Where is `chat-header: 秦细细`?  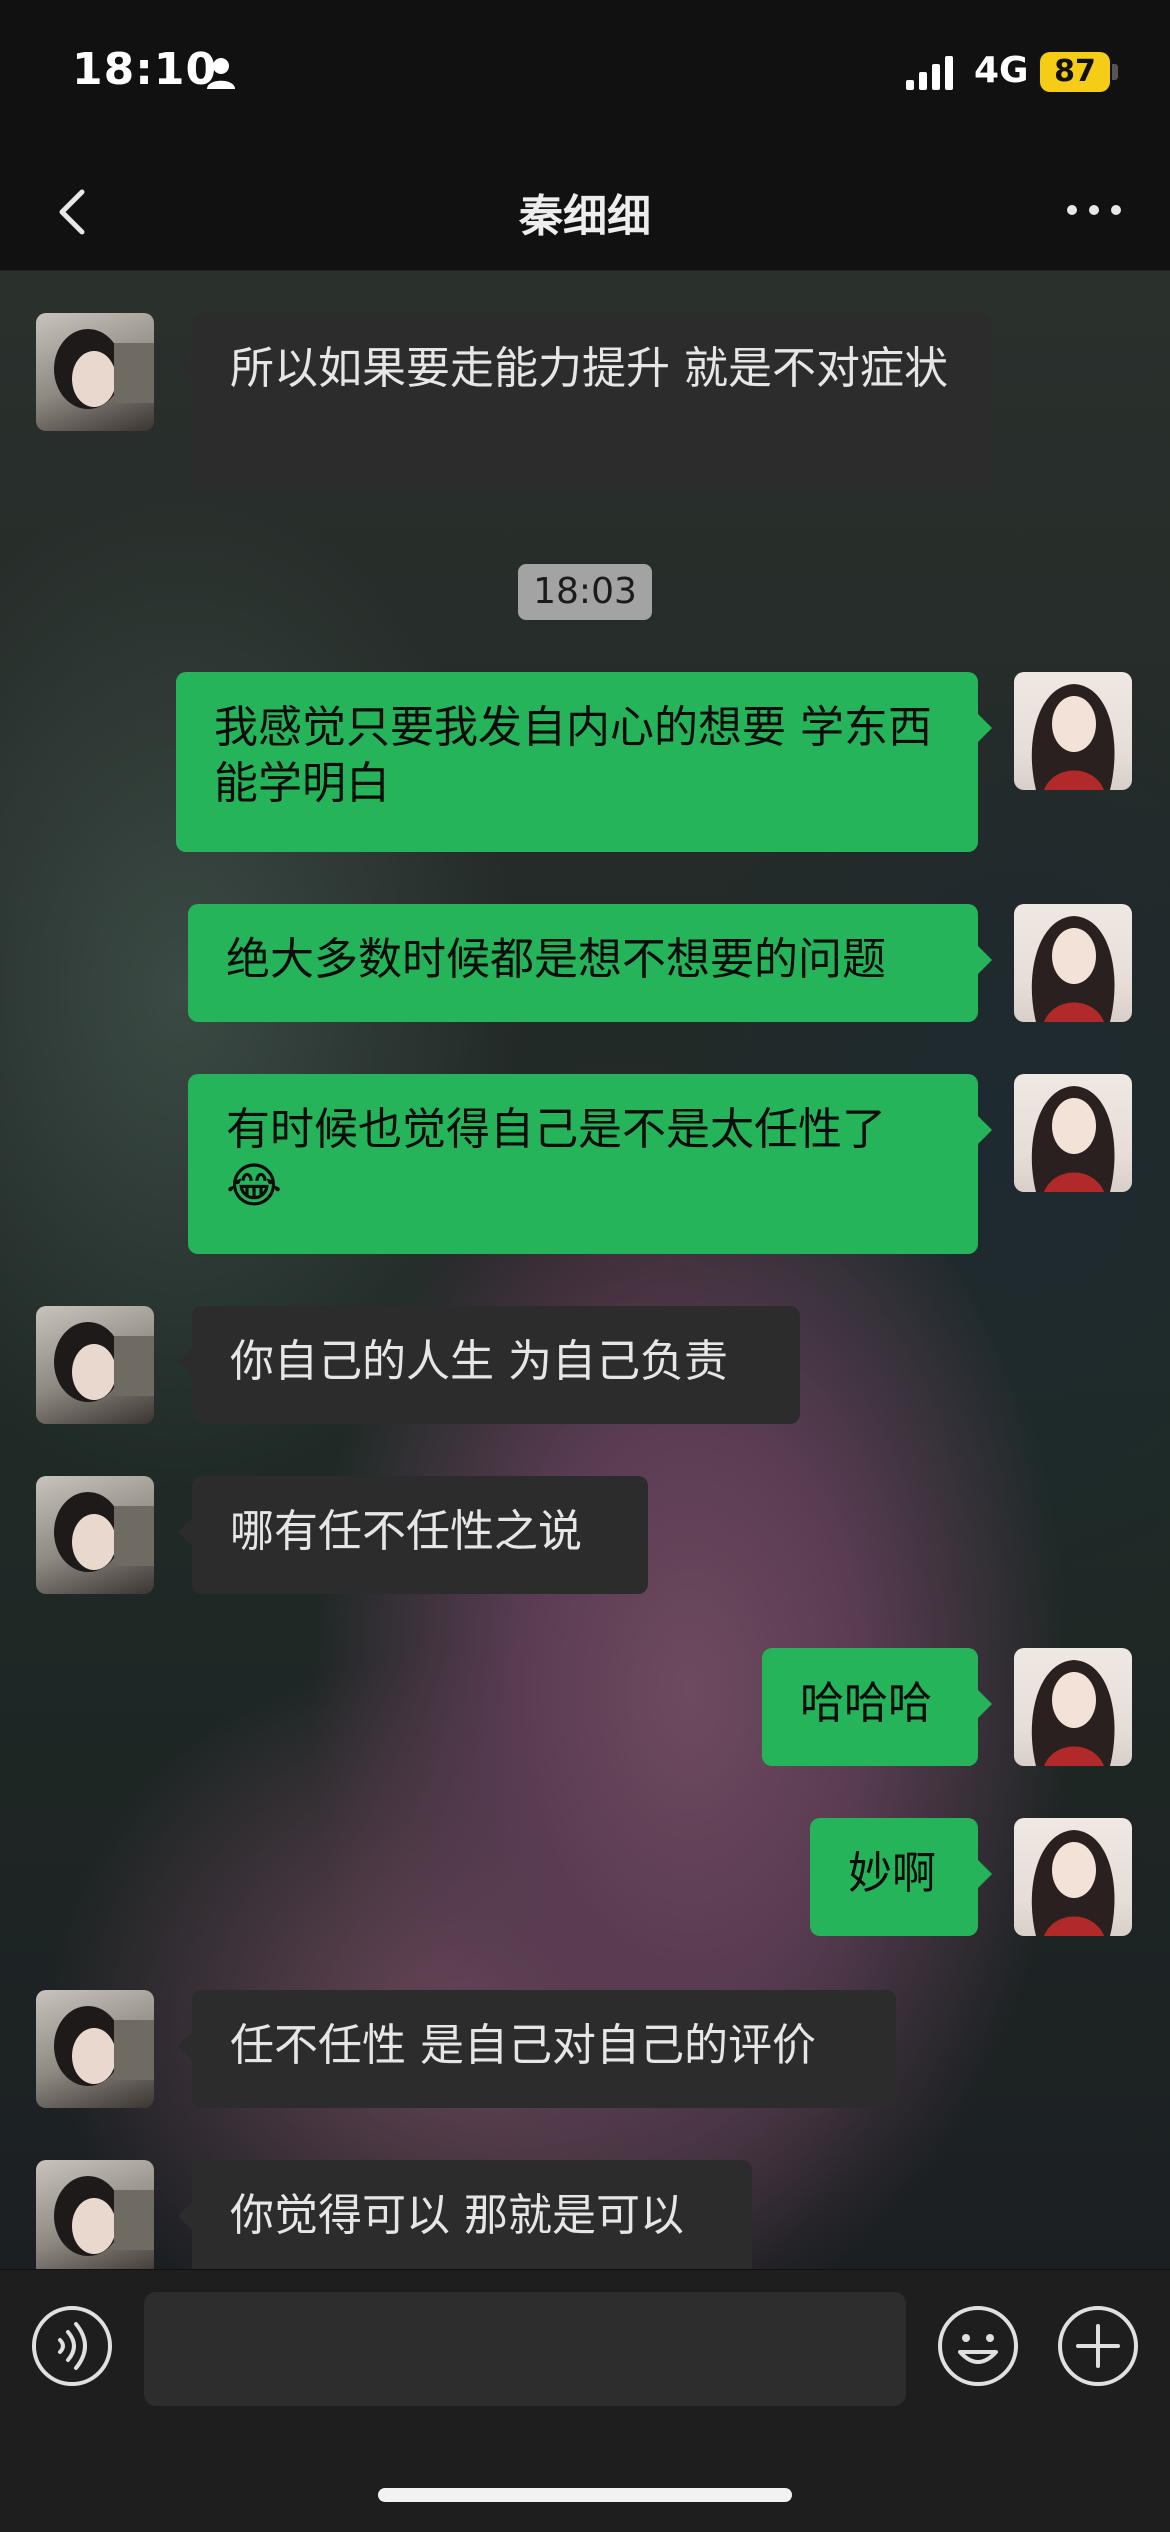
chat-header: 秦细细 is located at coordinates (585, 210).